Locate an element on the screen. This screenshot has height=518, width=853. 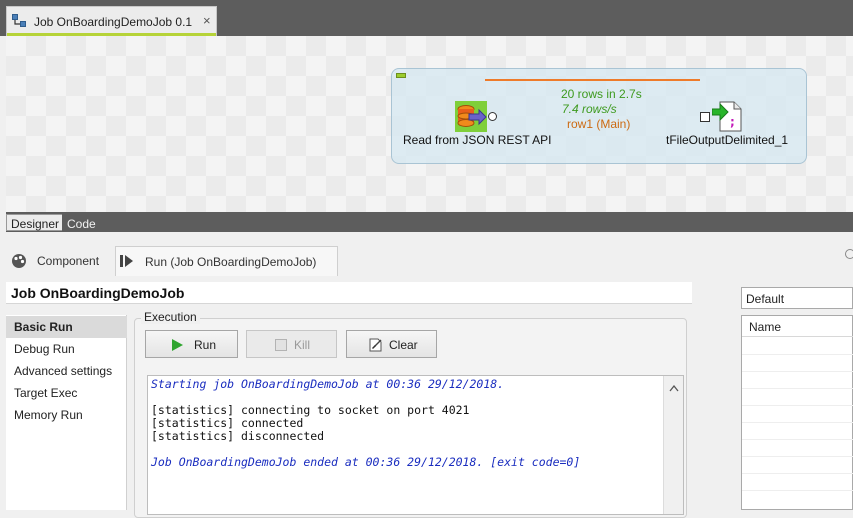
console-line-connected: [statistics] connected is located at coordinates (227, 423).